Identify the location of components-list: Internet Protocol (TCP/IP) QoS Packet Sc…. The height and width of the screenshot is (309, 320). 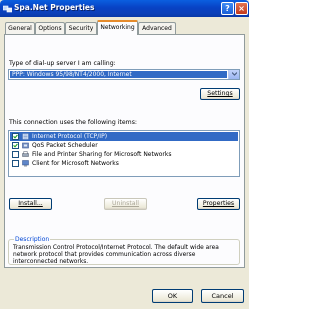
(124, 153).